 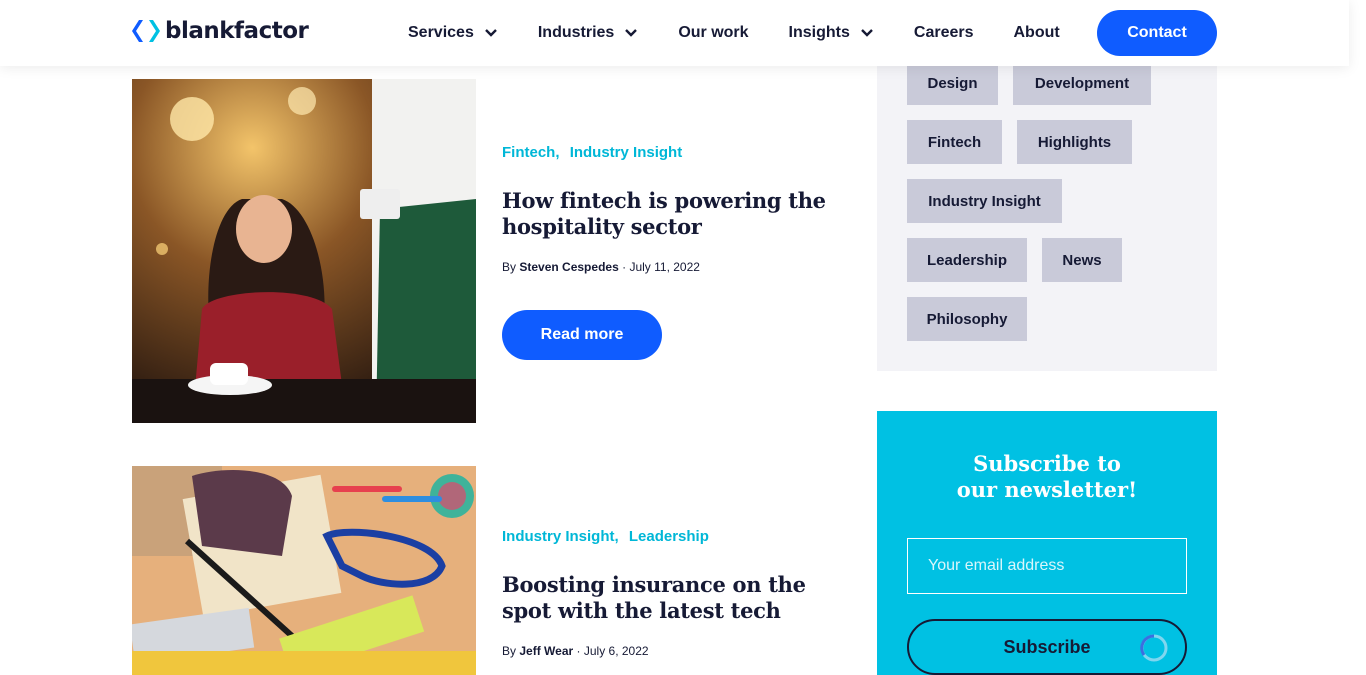 I want to click on tag-leadership: Leadership, so click(x=967, y=260).